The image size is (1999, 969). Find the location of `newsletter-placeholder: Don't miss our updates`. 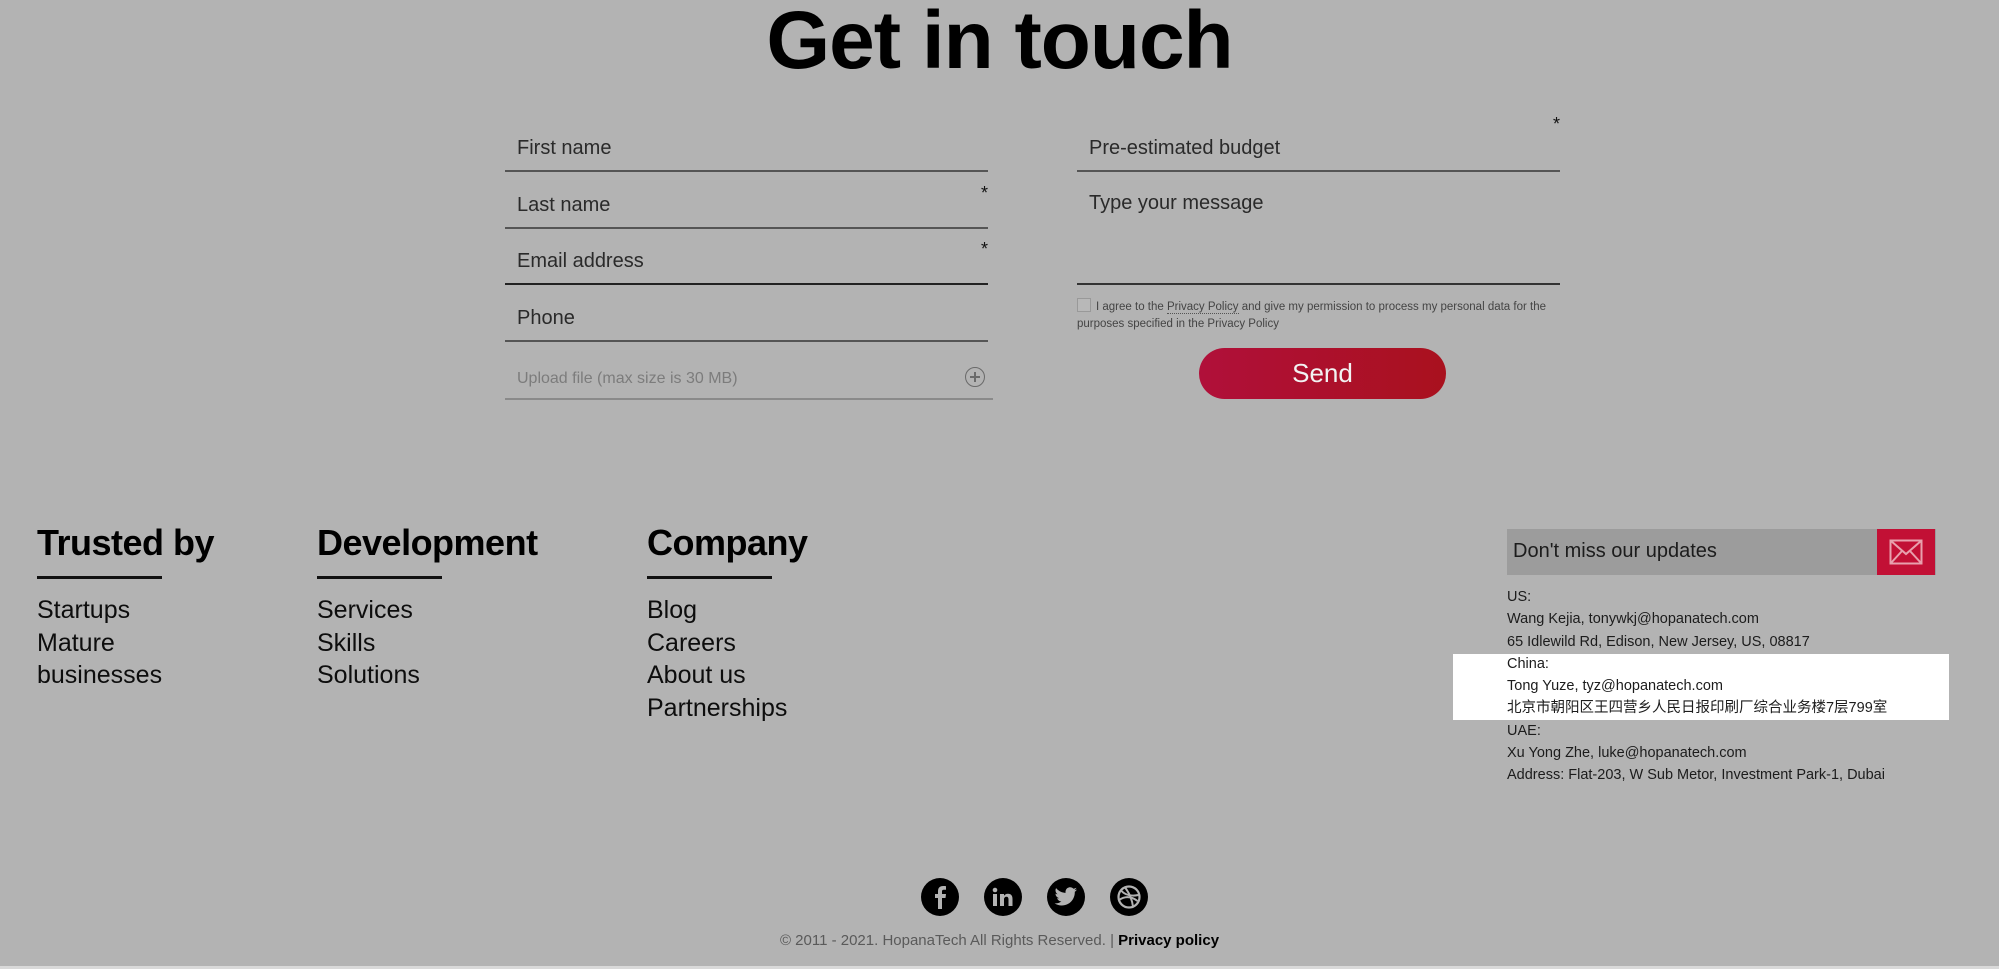

newsletter-placeholder: Don't miss our updates is located at coordinates (1615, 551).